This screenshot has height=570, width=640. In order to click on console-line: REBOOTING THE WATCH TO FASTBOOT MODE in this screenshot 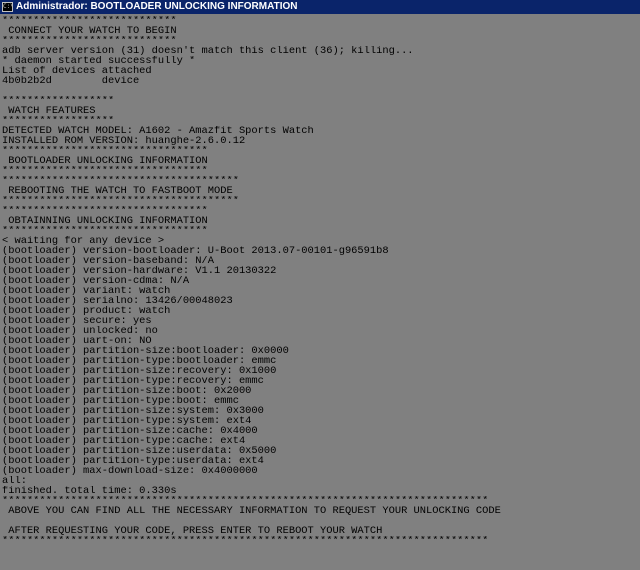, I will do `click(117, 191)`.